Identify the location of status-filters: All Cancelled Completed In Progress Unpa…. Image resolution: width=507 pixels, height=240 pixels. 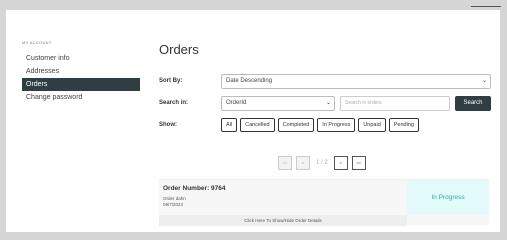
(320, 125).